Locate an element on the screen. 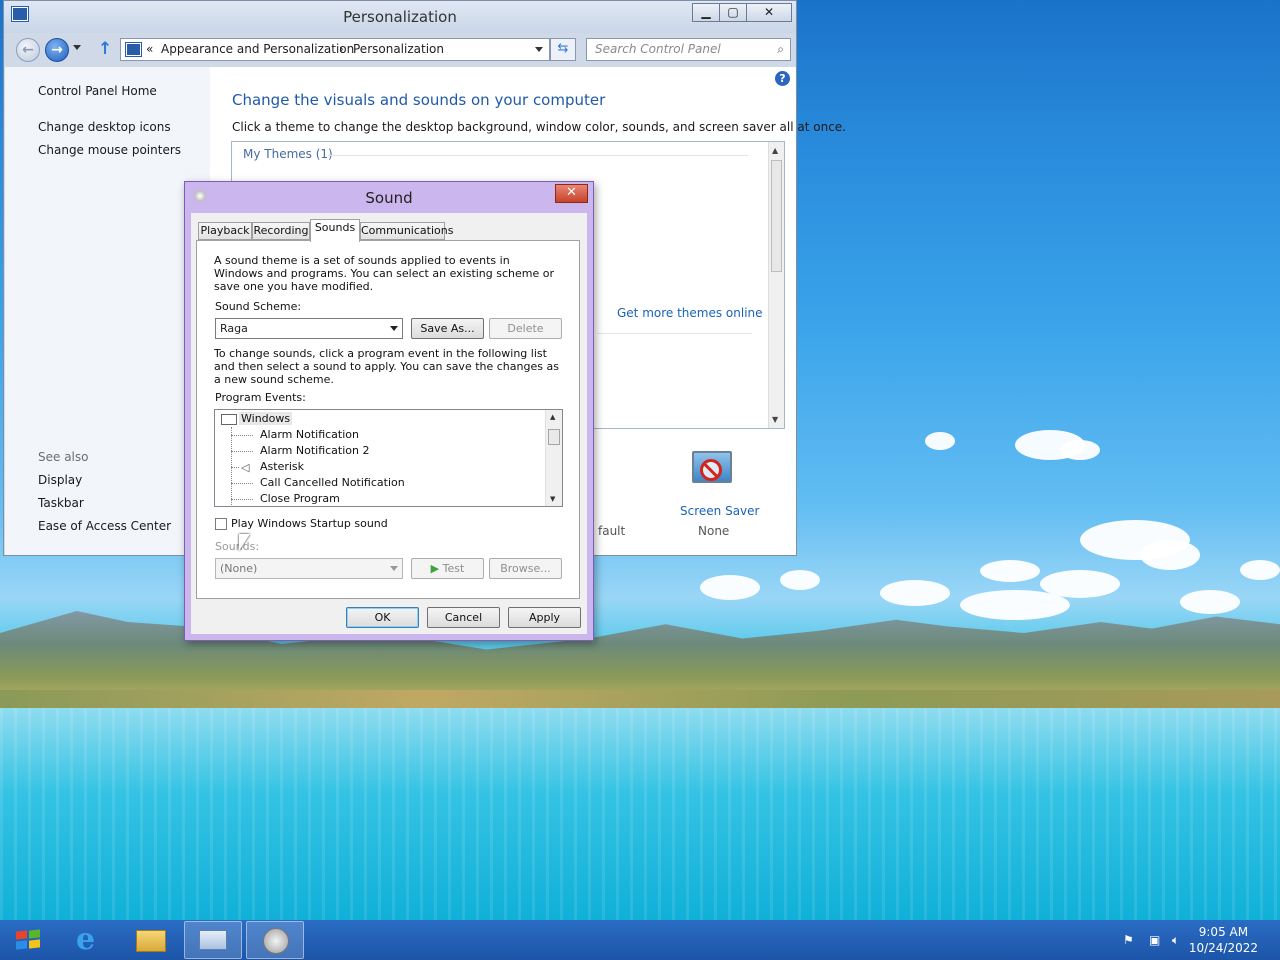 The width and height of the screenshot is (1280, 960). breadcrumb-personalization: Personalization is located at coordinates (398, 49).